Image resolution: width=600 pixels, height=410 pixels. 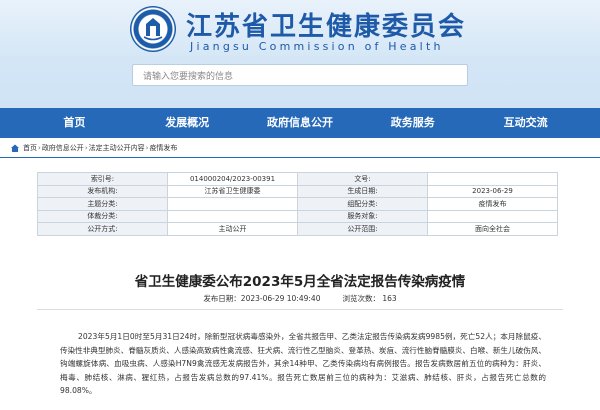 What do you see at coordinates (526, 123) in the screenshot?
I see `nav-item-interaction: 互动交流` at bounding box center [526, 123].